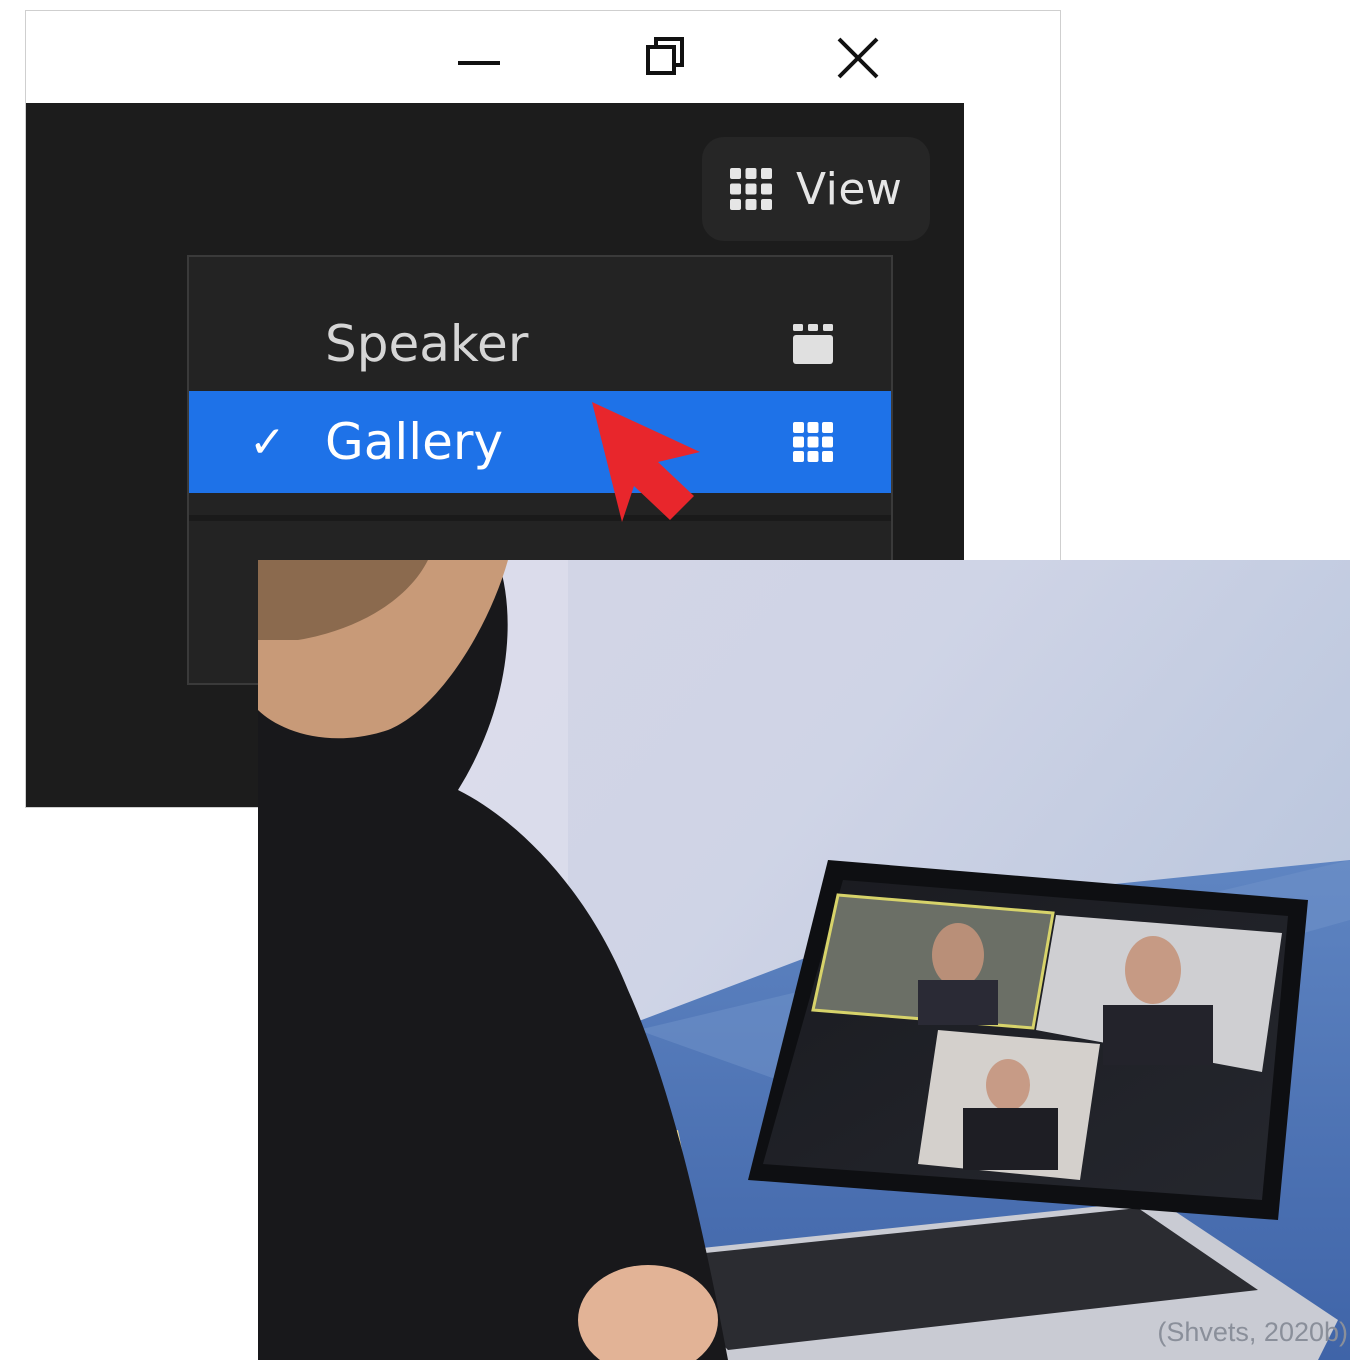 The image size is (1350, 1360). What do you see at coordinates (479, 58) in the screenshot?
I see `minimize-icon` at bounding box center [479, 58].